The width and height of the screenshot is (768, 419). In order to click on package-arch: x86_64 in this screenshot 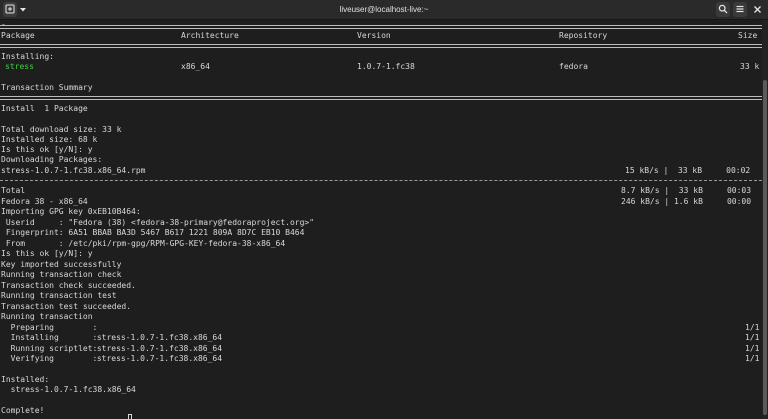, I will do `click(195, 66)`.